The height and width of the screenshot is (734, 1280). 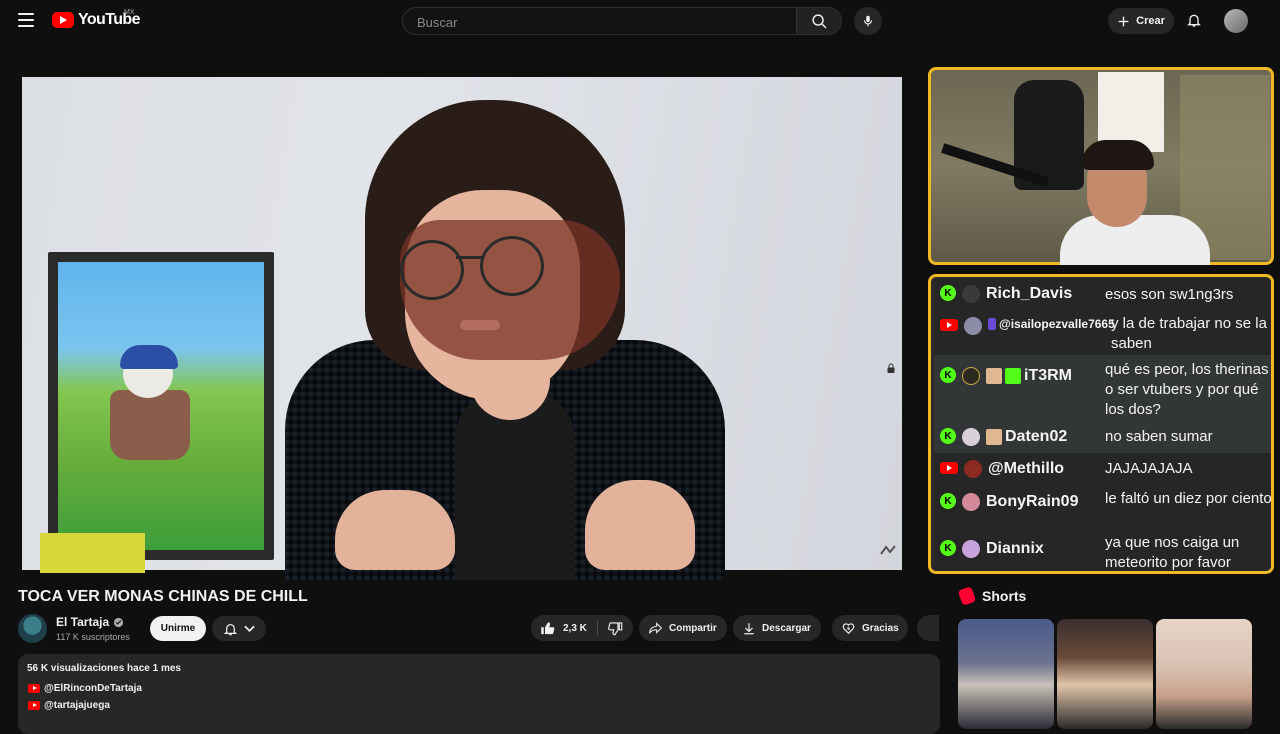 I want to click on search-box, so click(x=599, y=21).